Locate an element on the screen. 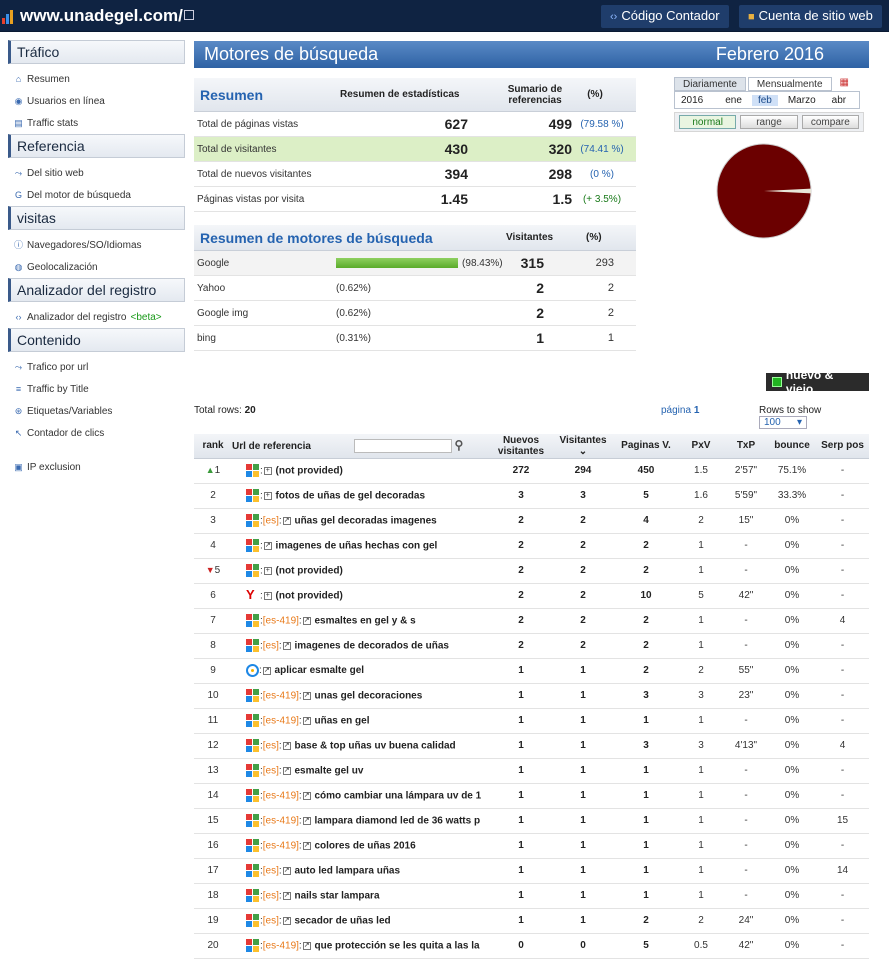 Image resolution: width=889 pixels, height=979 pixels. month-feb: feb is located at coordinates (764, 100).